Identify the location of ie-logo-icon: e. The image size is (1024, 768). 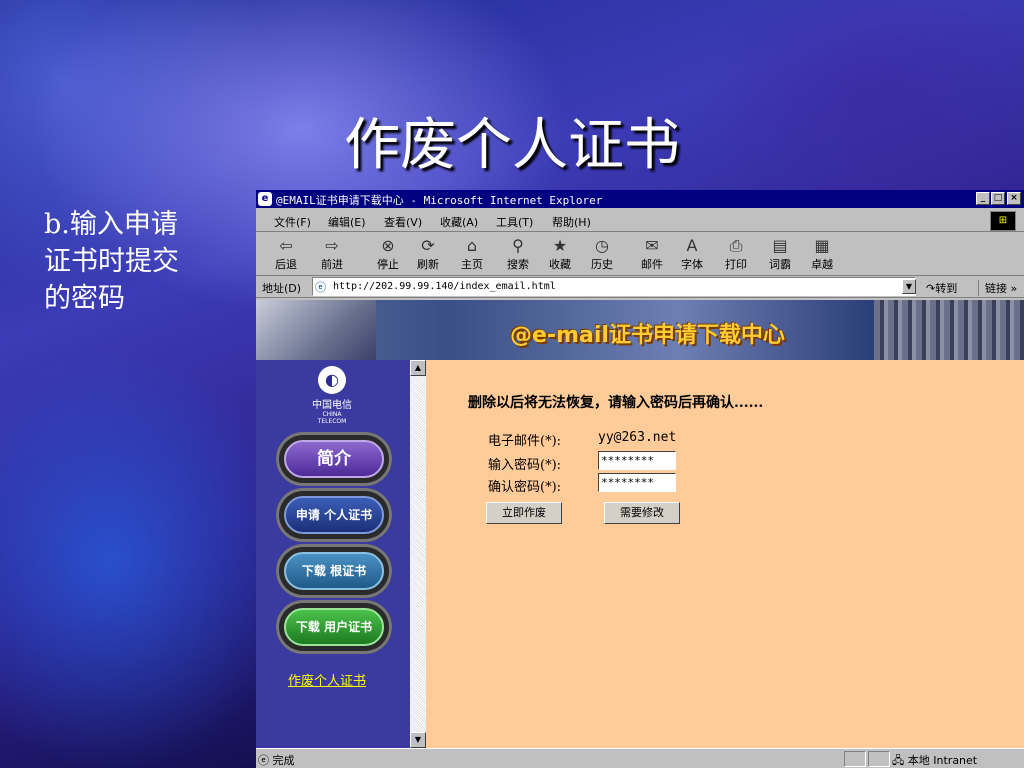
(265, 199).